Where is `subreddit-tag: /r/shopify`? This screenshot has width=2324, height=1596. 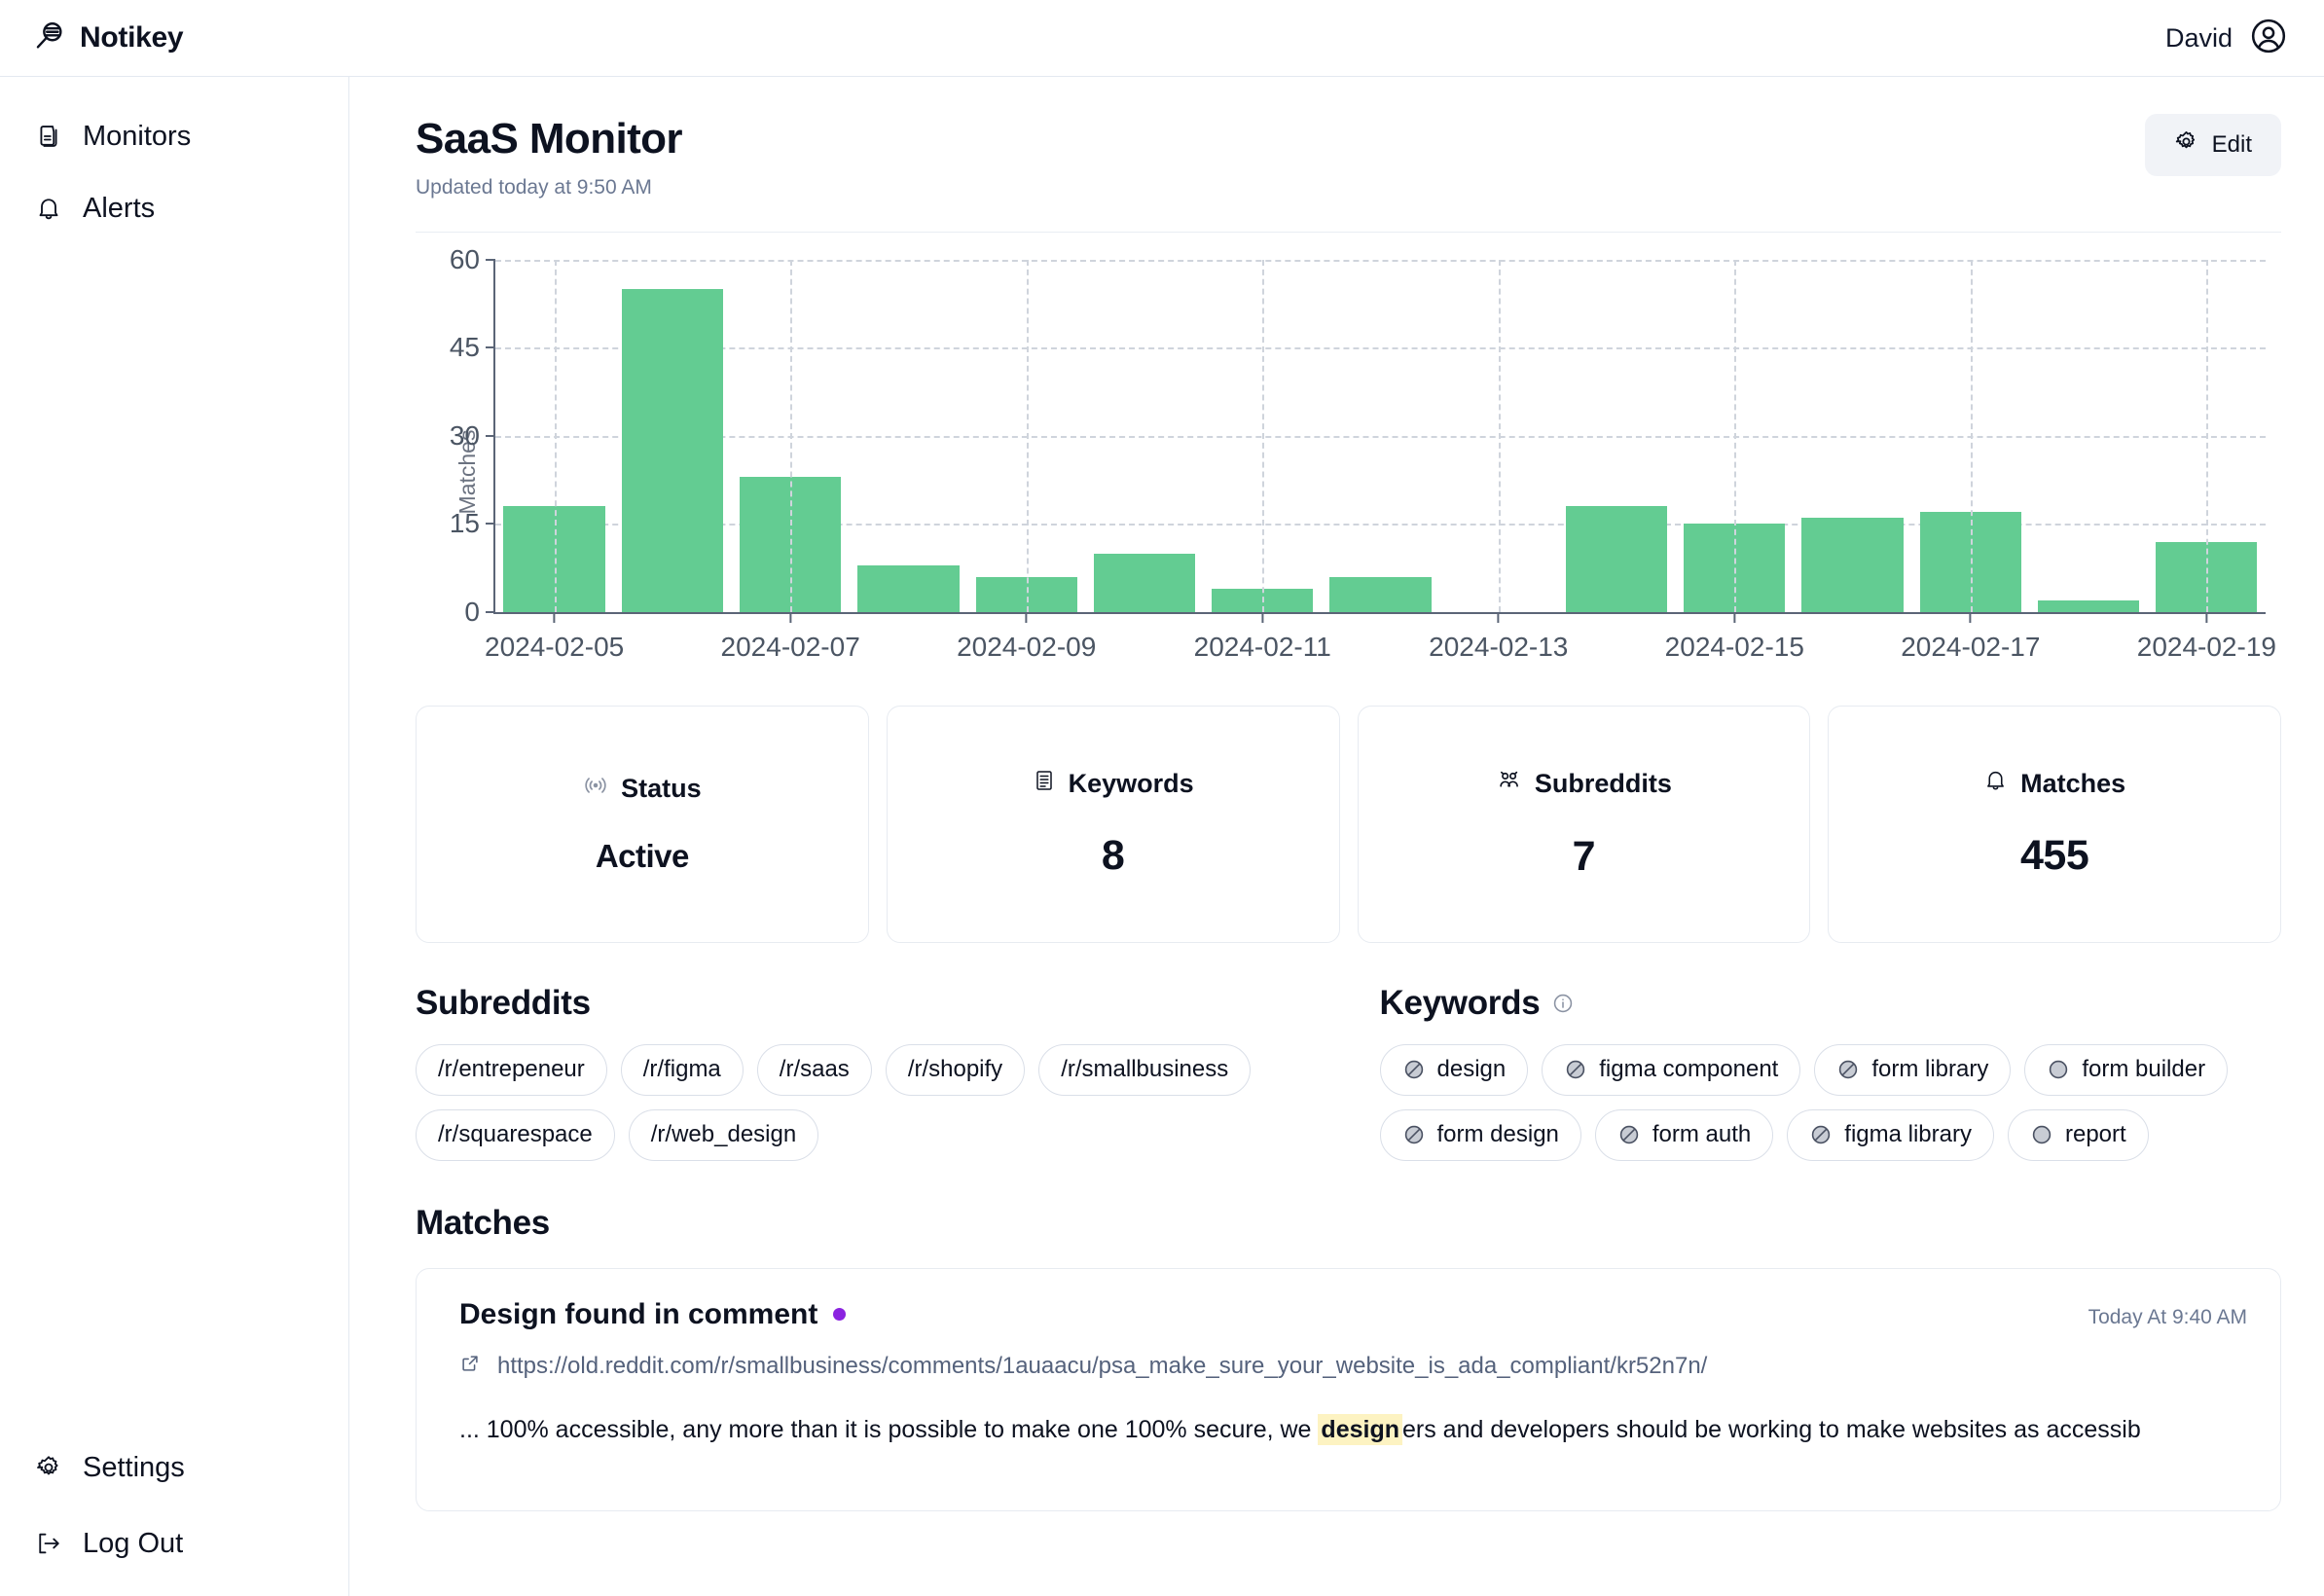
subreddit-tag: /r/shopify is located at coordinates (955, 1069).